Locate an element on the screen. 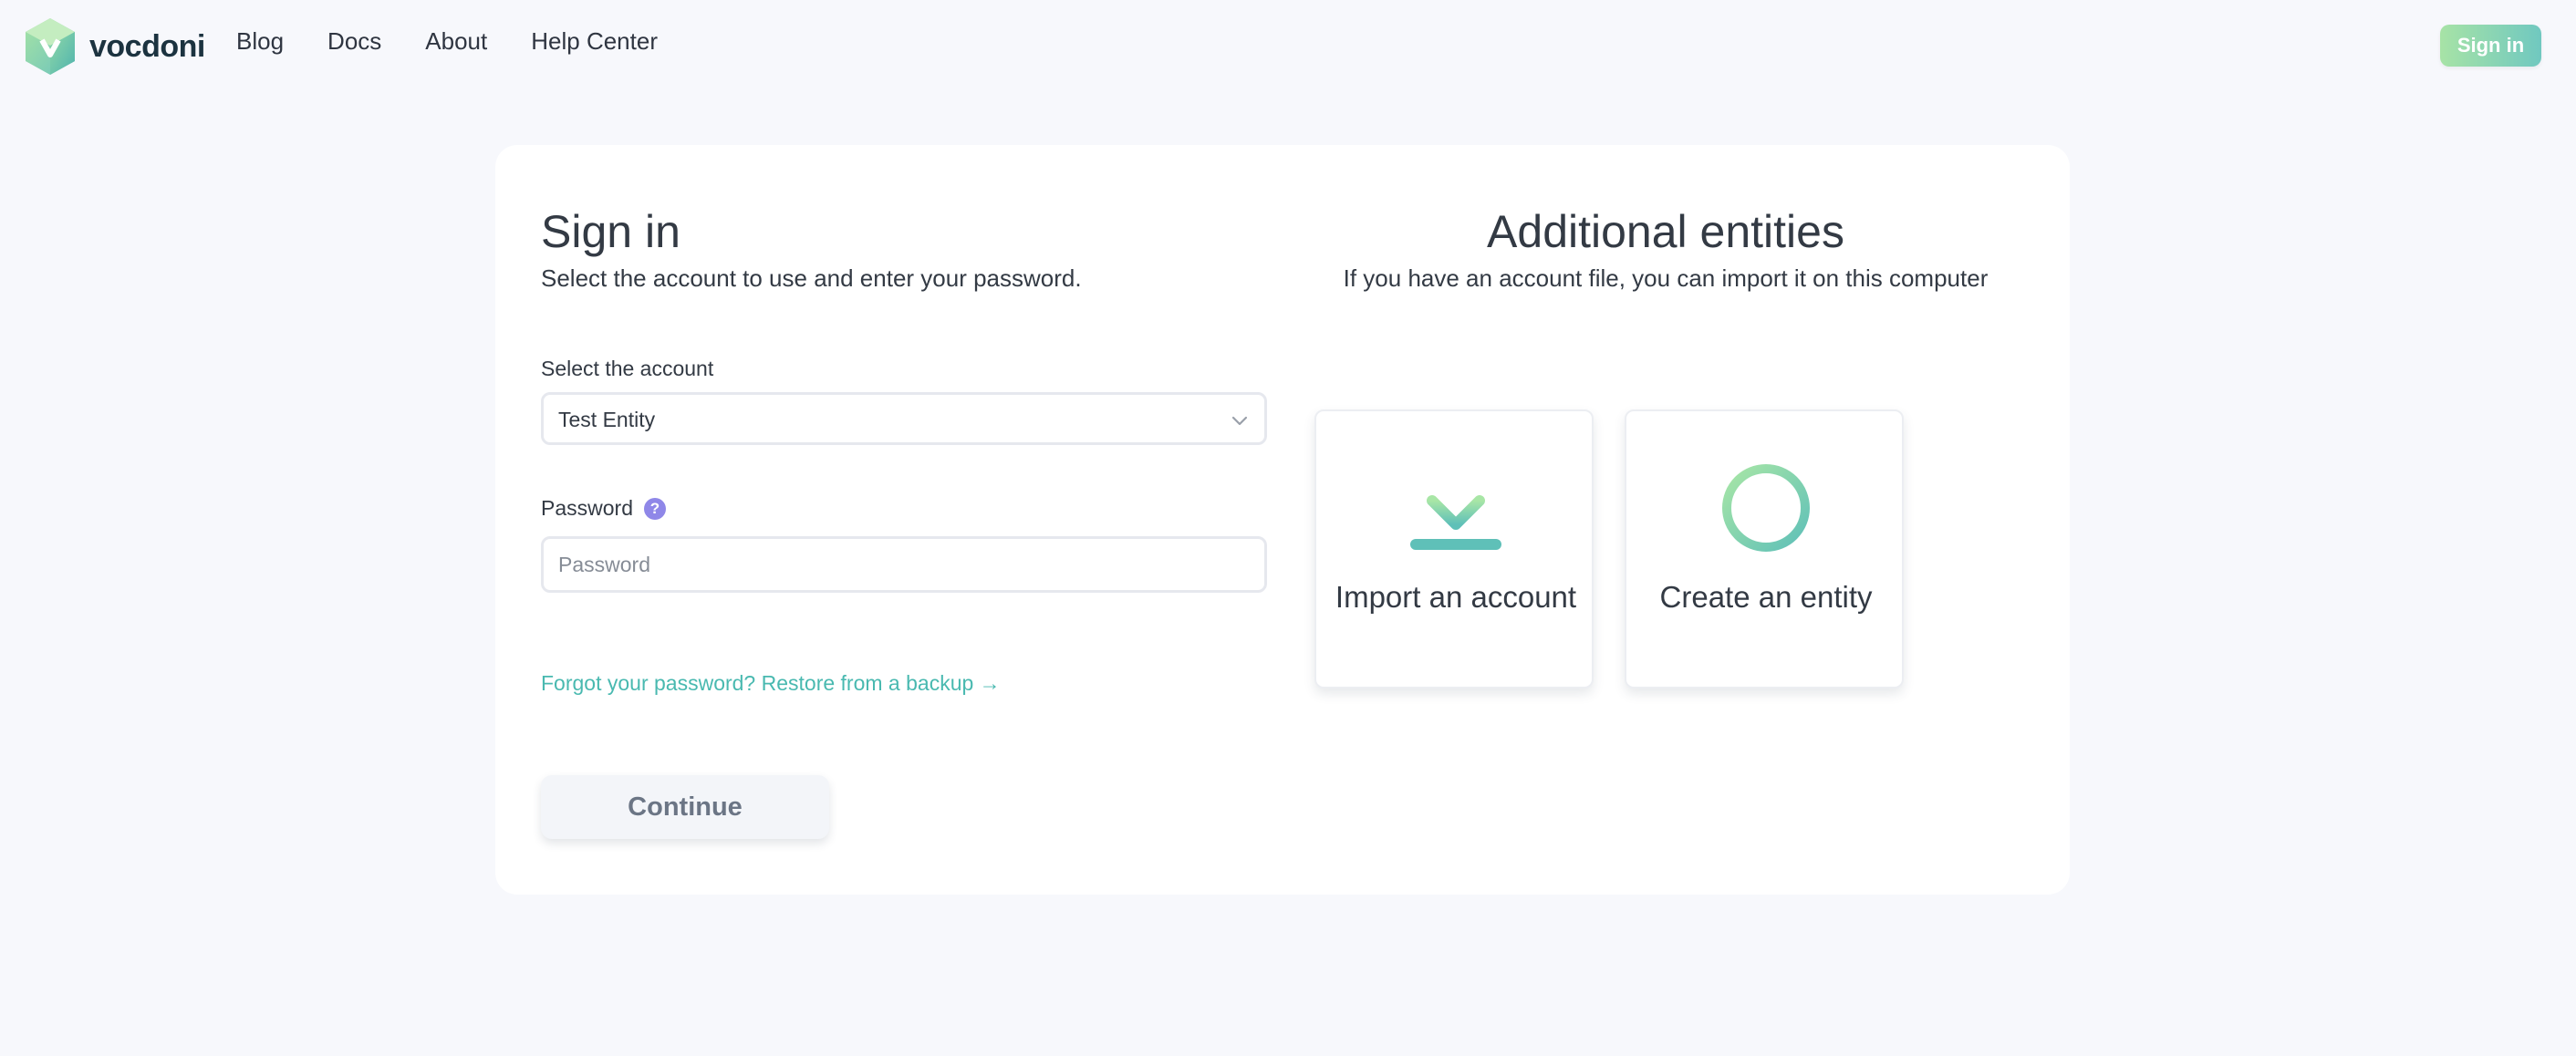 This screenshot has width=2576, height=1056. brand-name: vocdoni is located at coordinates (147, 46).